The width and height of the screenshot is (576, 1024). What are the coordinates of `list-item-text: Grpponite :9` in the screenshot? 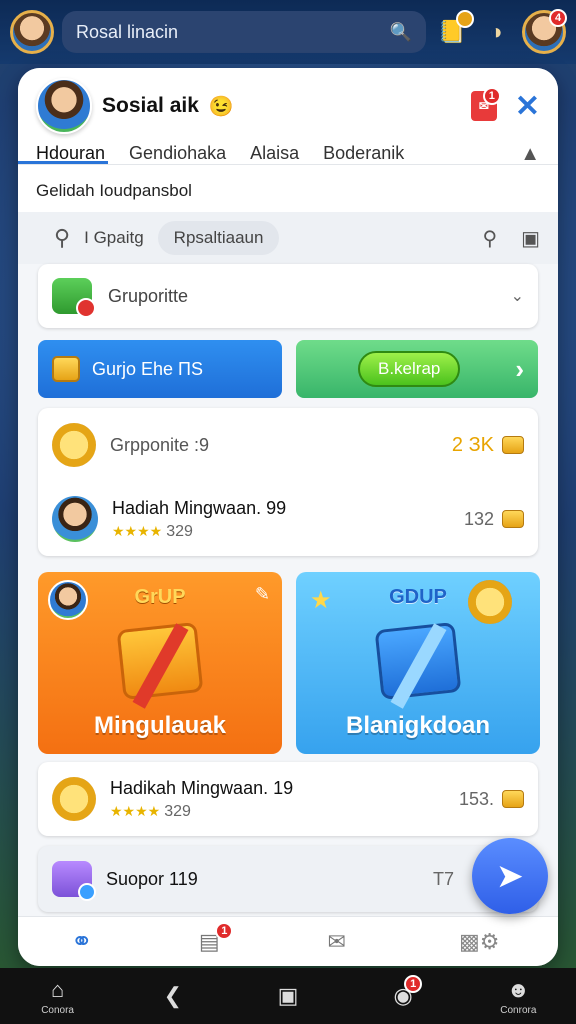 It's located at (159, 445).